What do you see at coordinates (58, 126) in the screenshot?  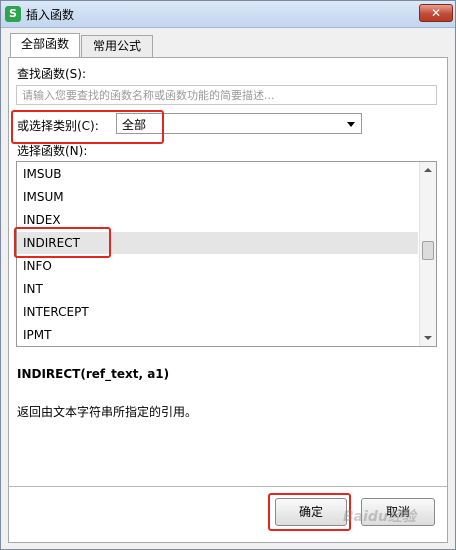 I see `category-label: 或选择类别(C):` at bounding box center [58, 126].